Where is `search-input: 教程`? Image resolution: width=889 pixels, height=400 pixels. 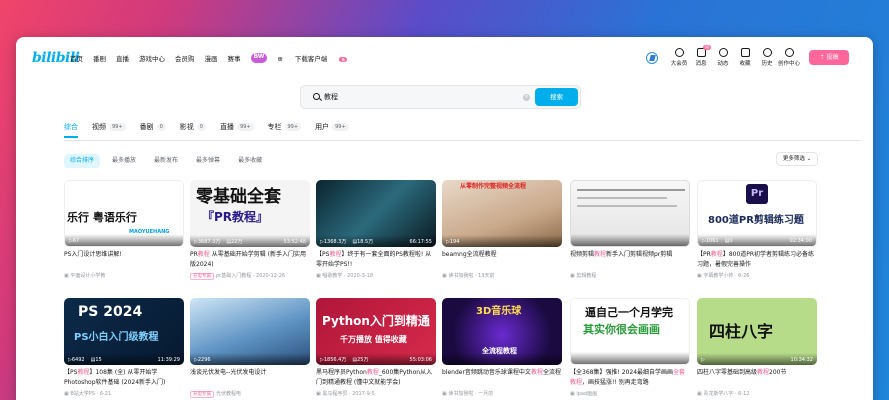 search-input: 教程 is located at coordinates (331, 97).